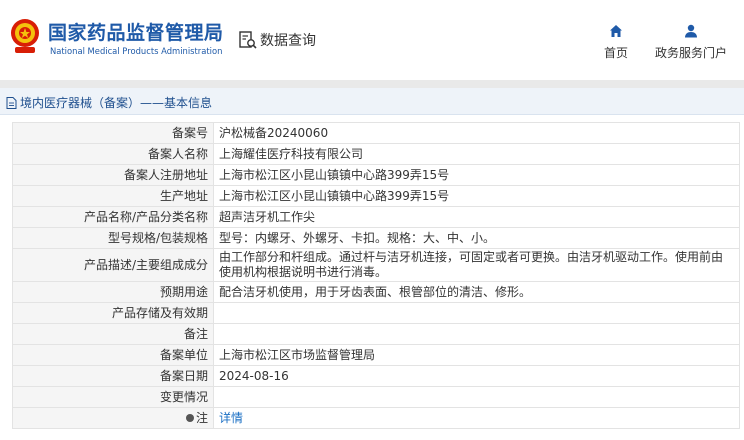 The width and height of the screenshot is (744, 440). What do you see at coordinates (615, 53) in the screenshot?
I see `nav-home-label: 首页` at bounding box center [615, 53].